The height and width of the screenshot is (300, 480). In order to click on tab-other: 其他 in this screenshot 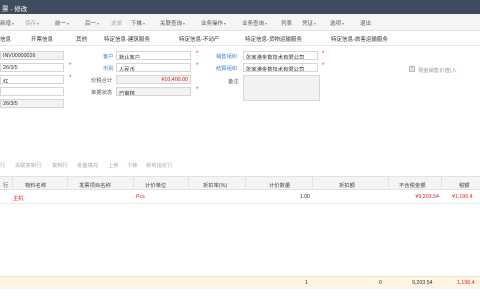, I will do `click(81, 39)`.